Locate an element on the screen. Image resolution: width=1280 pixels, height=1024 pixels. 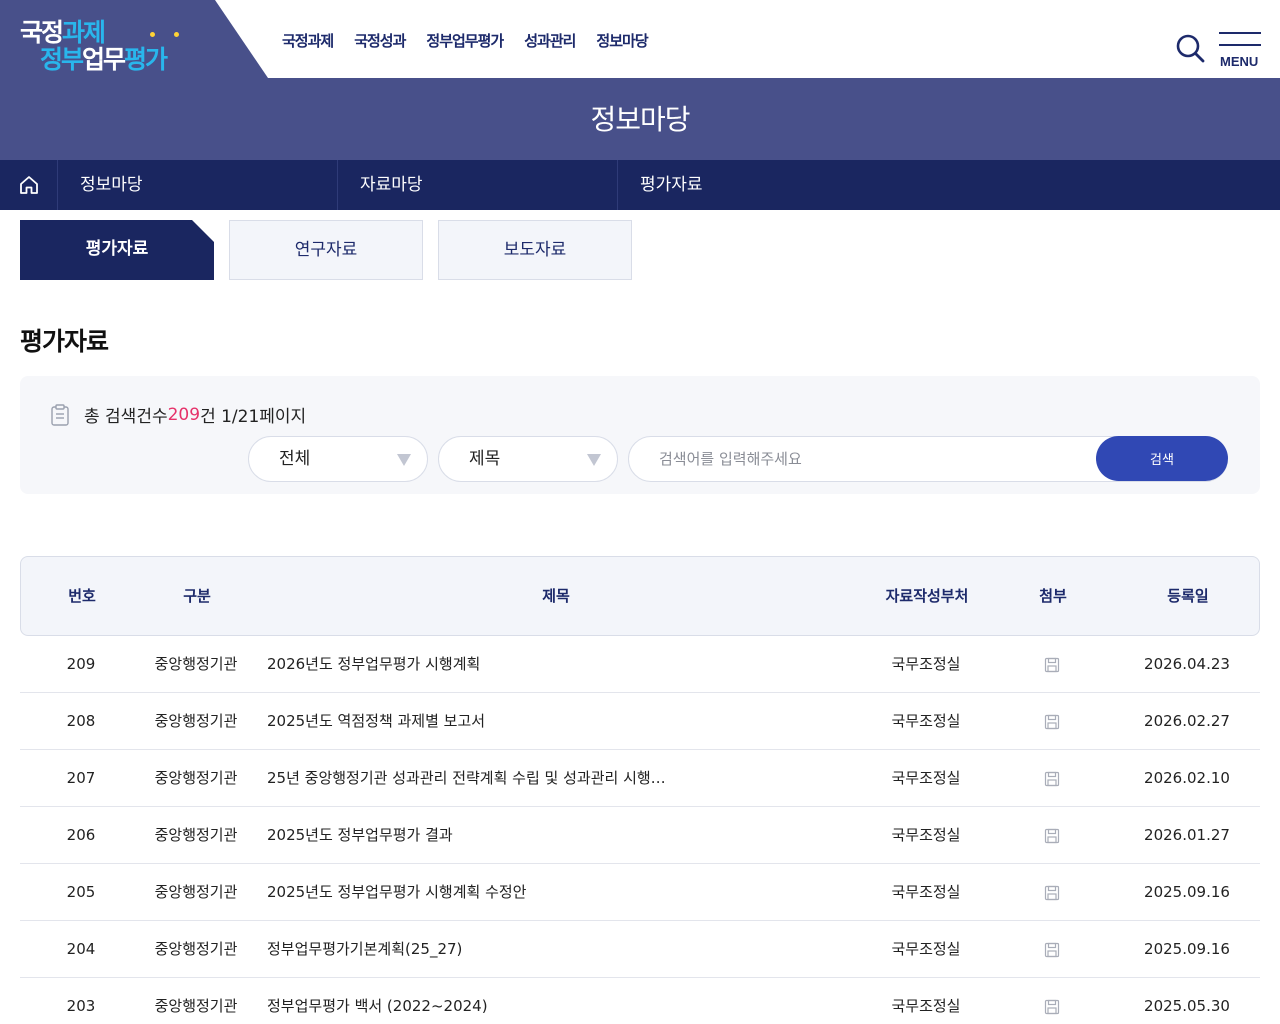
cell-date: 2026.04.23 is located at coordinates (1187, 664).